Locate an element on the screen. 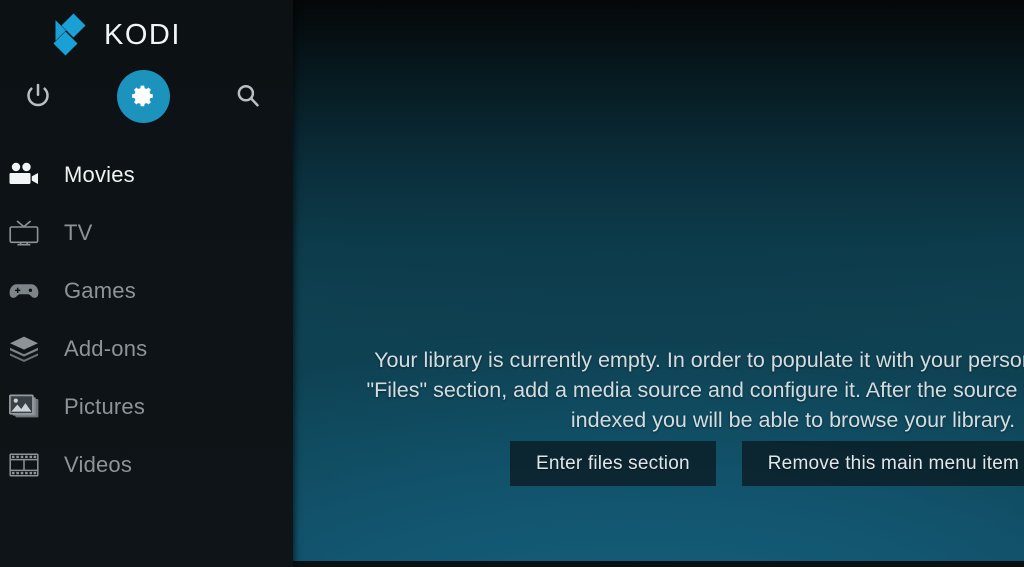  sidebar-item-label: Videos is located at coordinates (98, 464).